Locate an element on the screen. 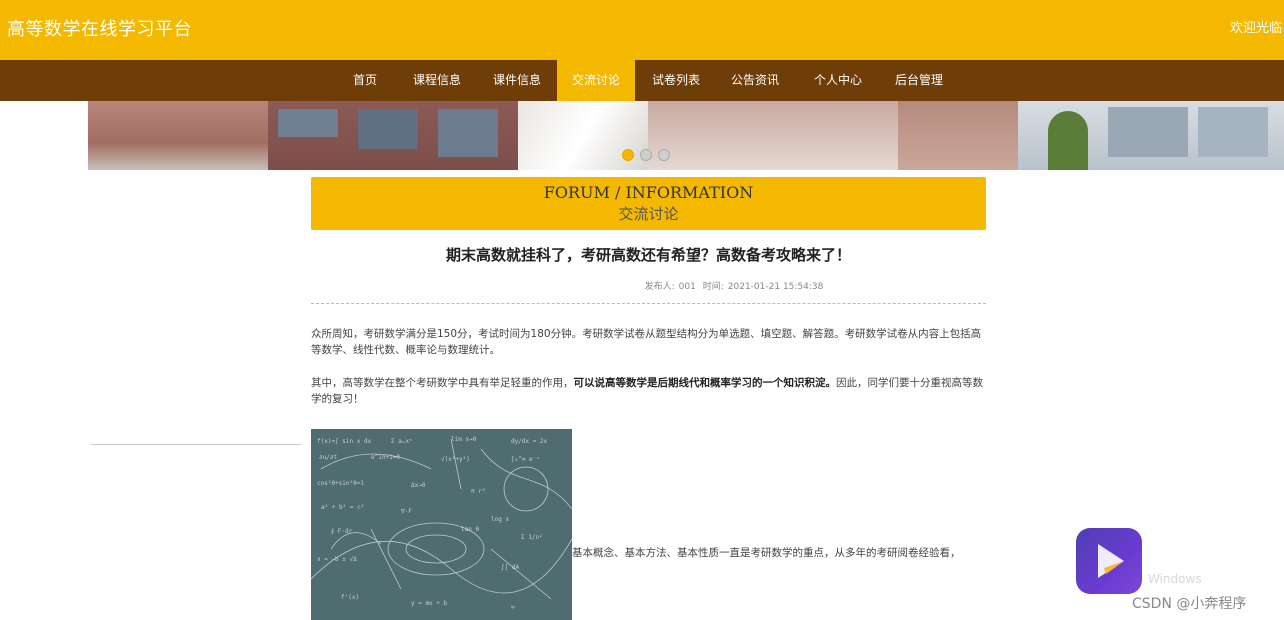 This screenshot has height=620, width=1284. welcome-text: 欢迎光临 is located at coordinates (1255, 28).